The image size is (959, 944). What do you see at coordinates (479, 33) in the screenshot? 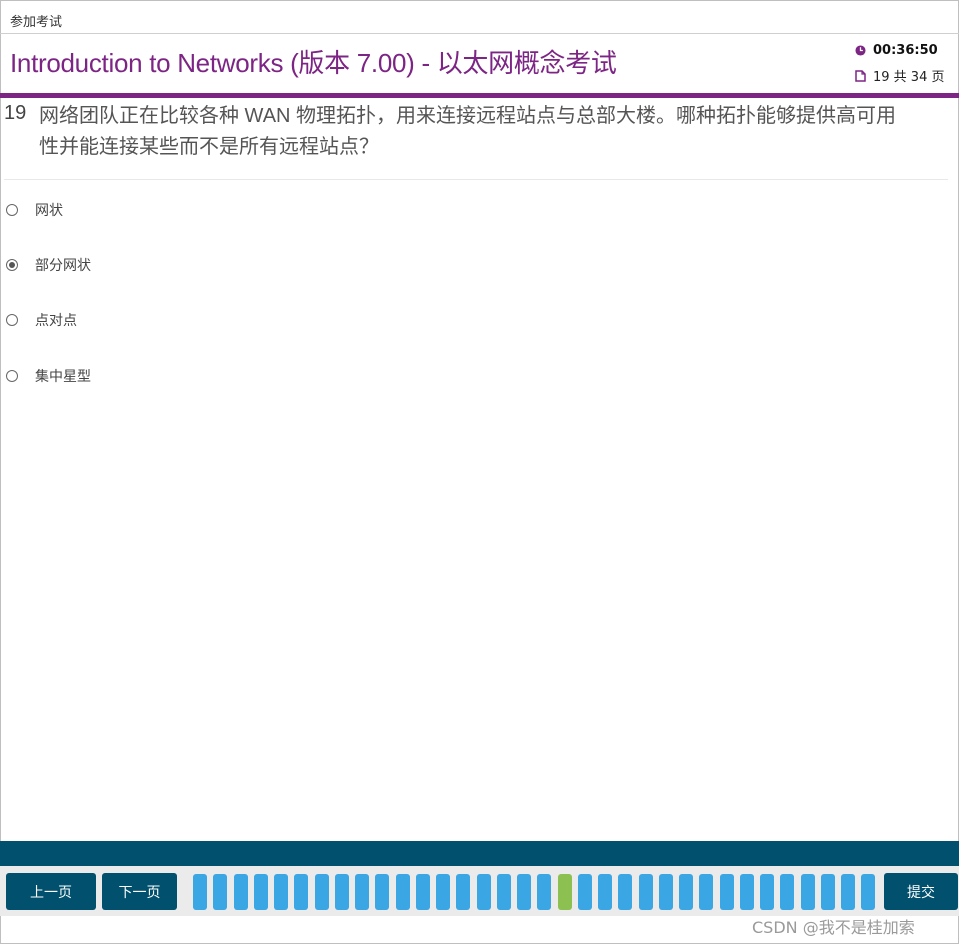
I see `header-divider` at bounding box center [479, 33].